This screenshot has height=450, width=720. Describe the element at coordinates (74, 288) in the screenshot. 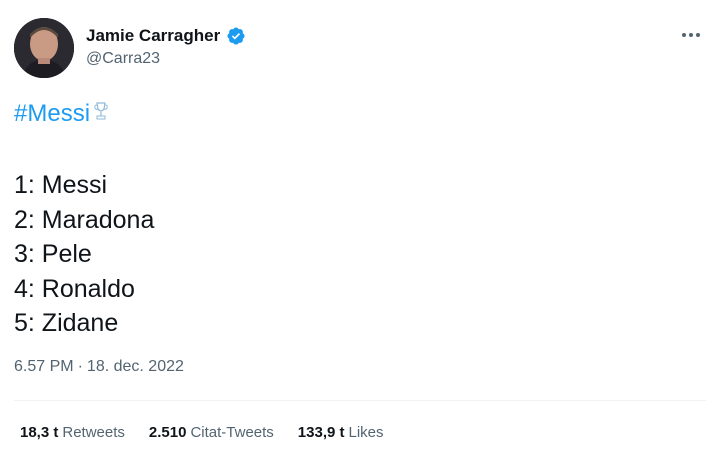

I see `ranking-item-4: 4: Ronaldo` at that location.